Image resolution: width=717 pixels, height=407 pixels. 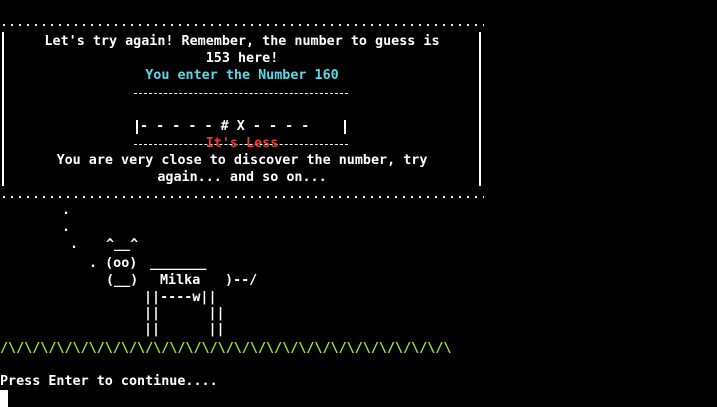 I want to click on track-cells: - - - - - # X - - - -, so click(x=225, y=126).